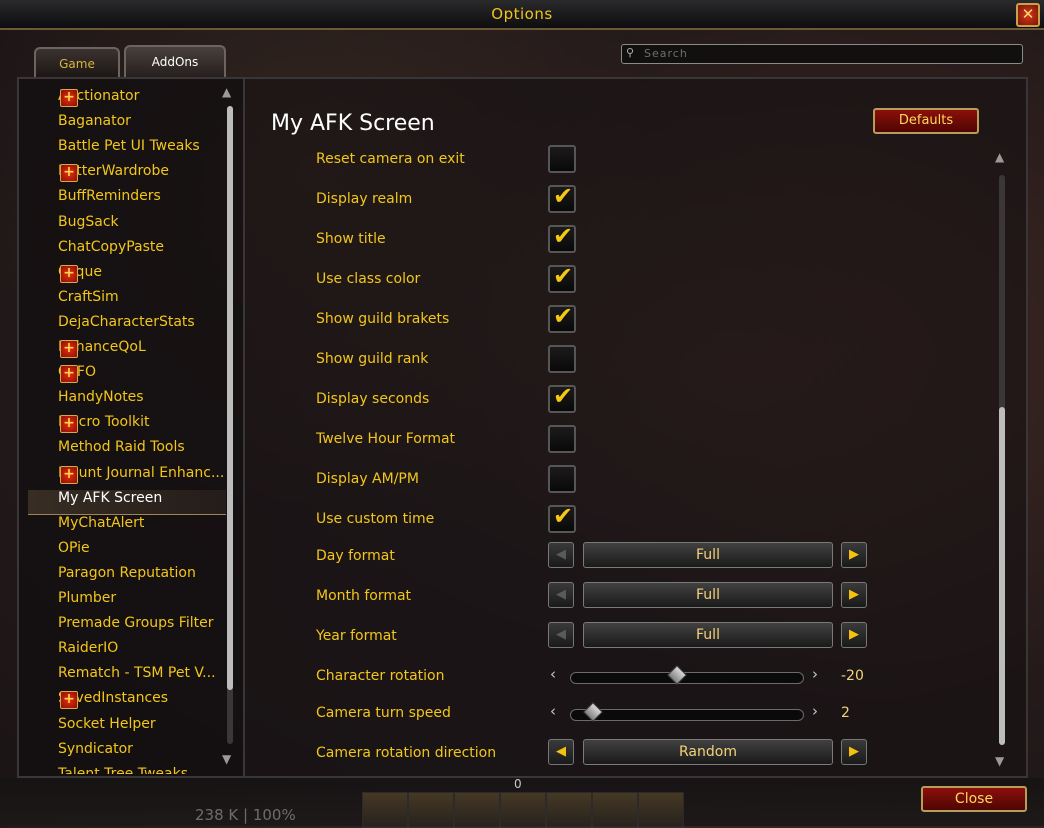 This screenshot has height=828, width=1044. Describe the element at coordinates (113, 173) in the screenshot. I see `addon-list-item: + BetterWardrobe` at that location.